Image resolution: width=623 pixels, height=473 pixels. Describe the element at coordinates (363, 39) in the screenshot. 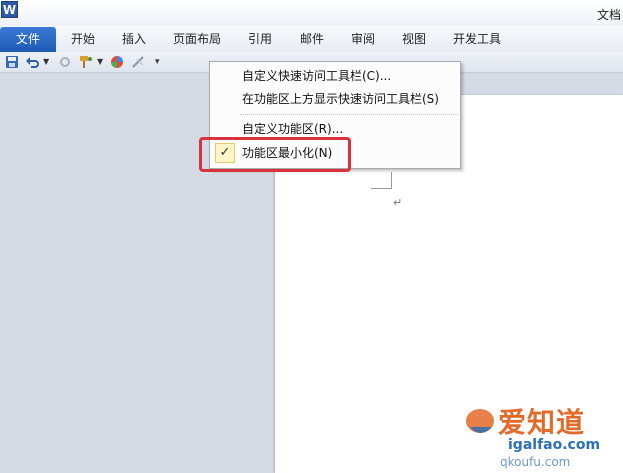

I see `tab-review: 审阅` at that location.